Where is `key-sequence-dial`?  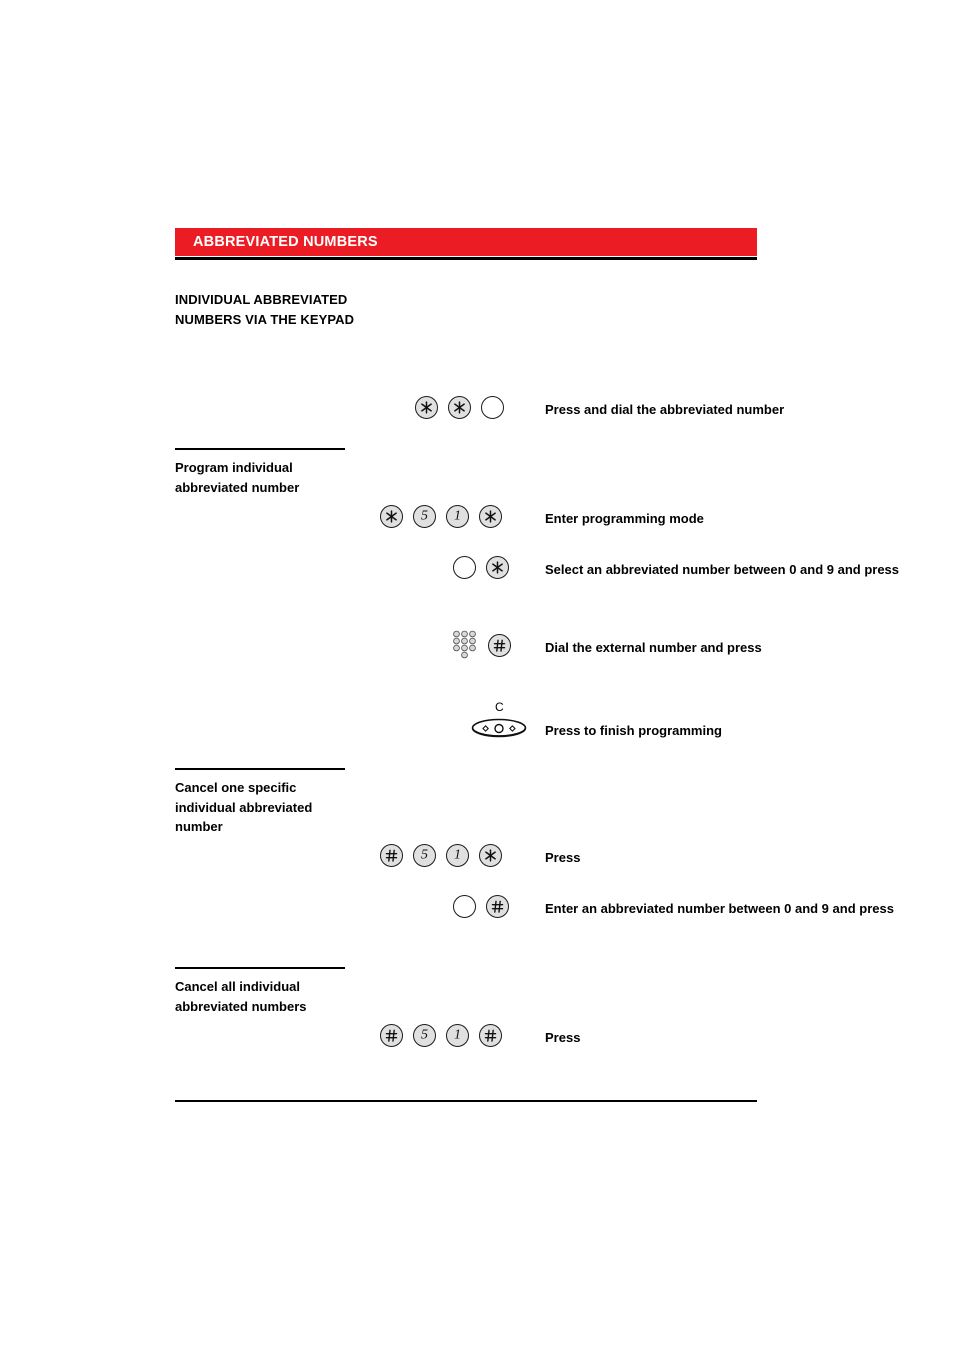
key-sequence-dial is located at coordinates (459, 407).